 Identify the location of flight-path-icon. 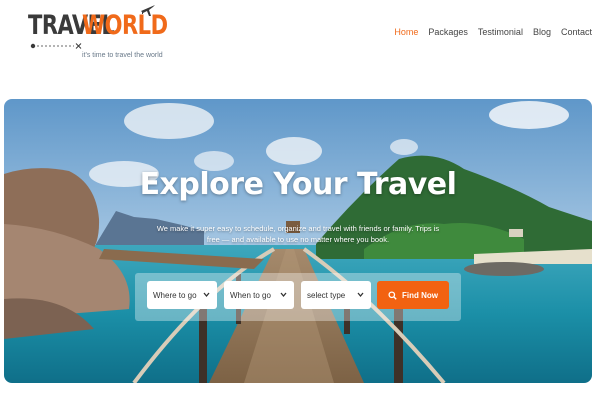
(56, 46).